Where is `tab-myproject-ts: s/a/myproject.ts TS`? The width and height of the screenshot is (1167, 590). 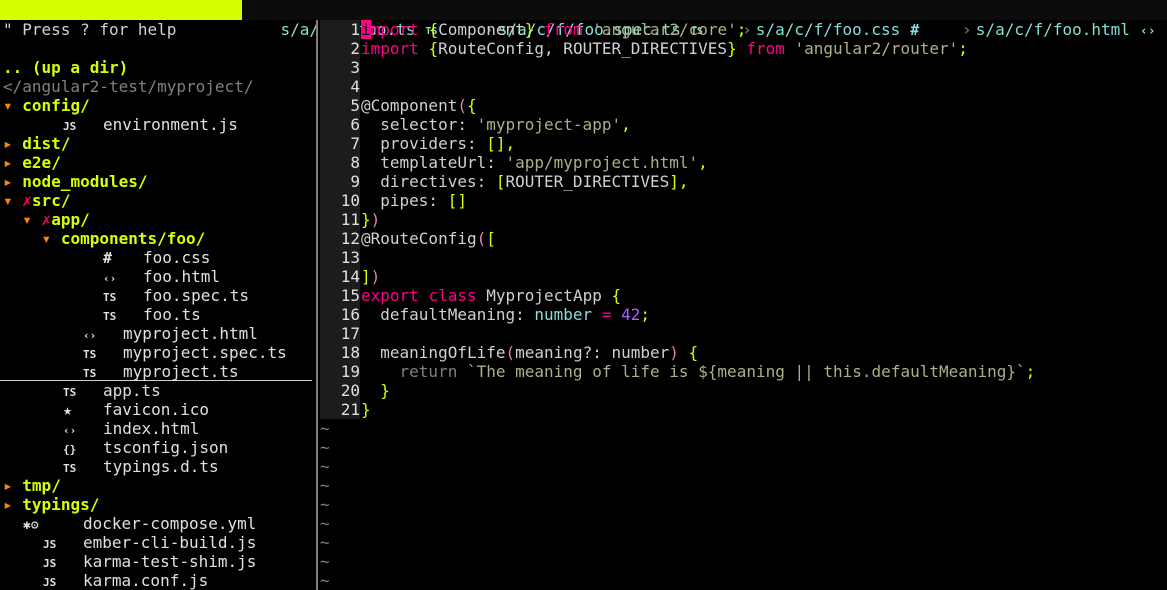
tab-myproject-ts: s/a/myproject.ts TS is located at coordinates (121, 19).